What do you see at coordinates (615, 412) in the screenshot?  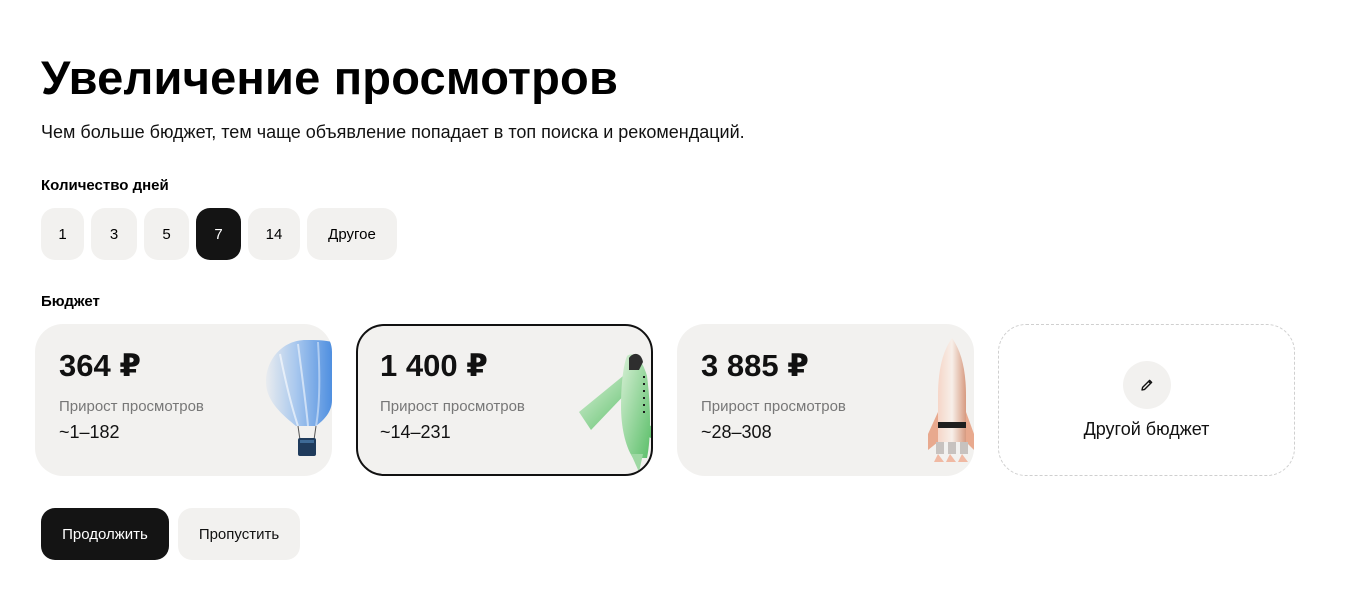 I see `airplane-icon` at bounding box center [615, 412].